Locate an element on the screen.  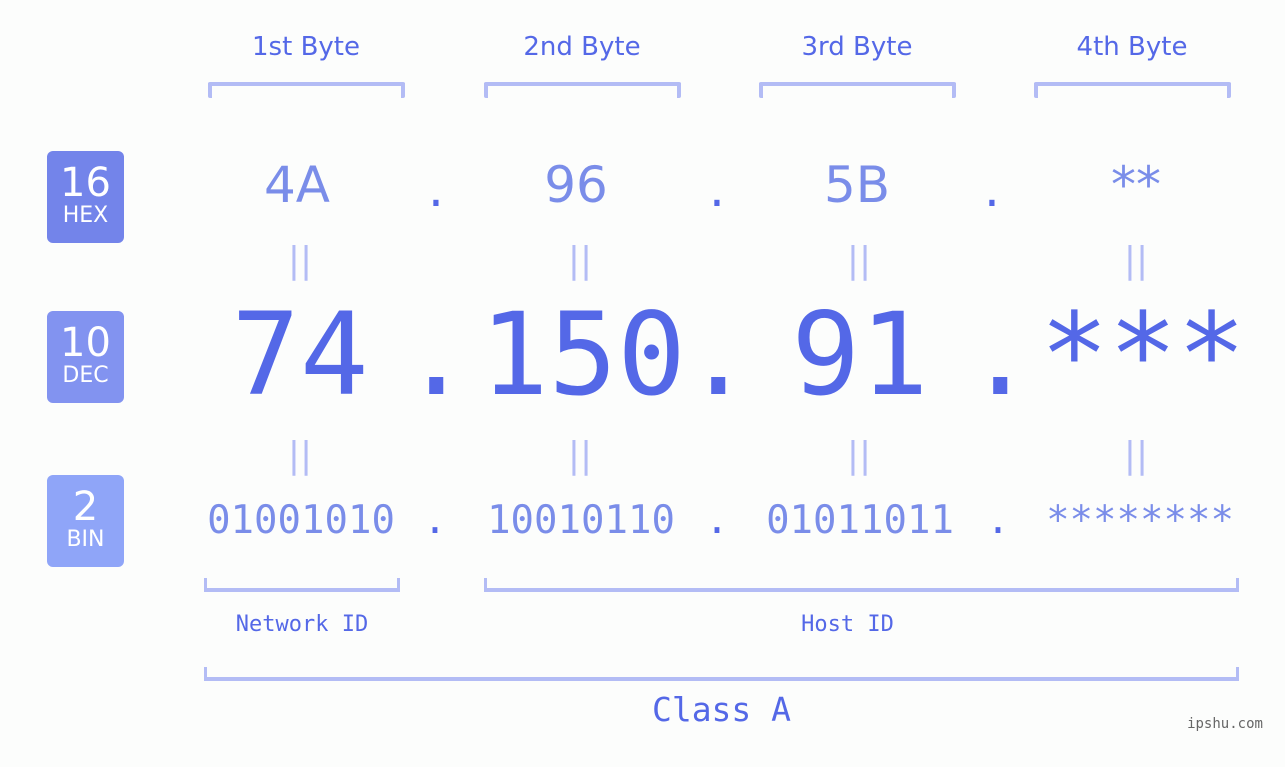
dec-badge: 10 DEC is located at coordinates (85, 357).